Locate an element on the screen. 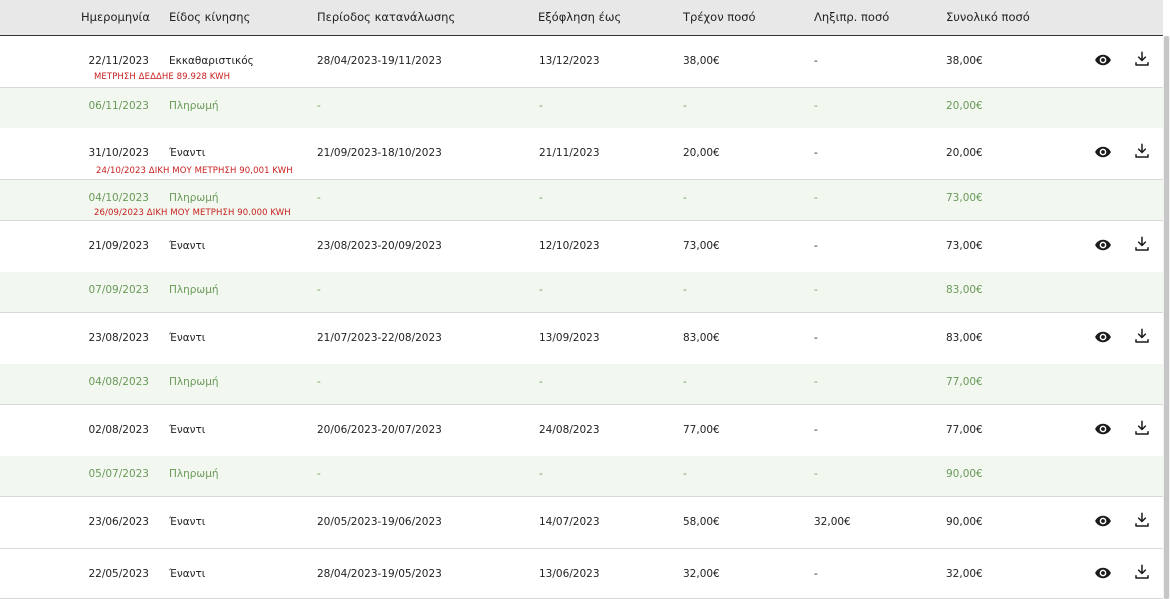 This screenshot has width=1170, height=599. cell-date: 02/08/2023 is located at coordinates (118, 430).